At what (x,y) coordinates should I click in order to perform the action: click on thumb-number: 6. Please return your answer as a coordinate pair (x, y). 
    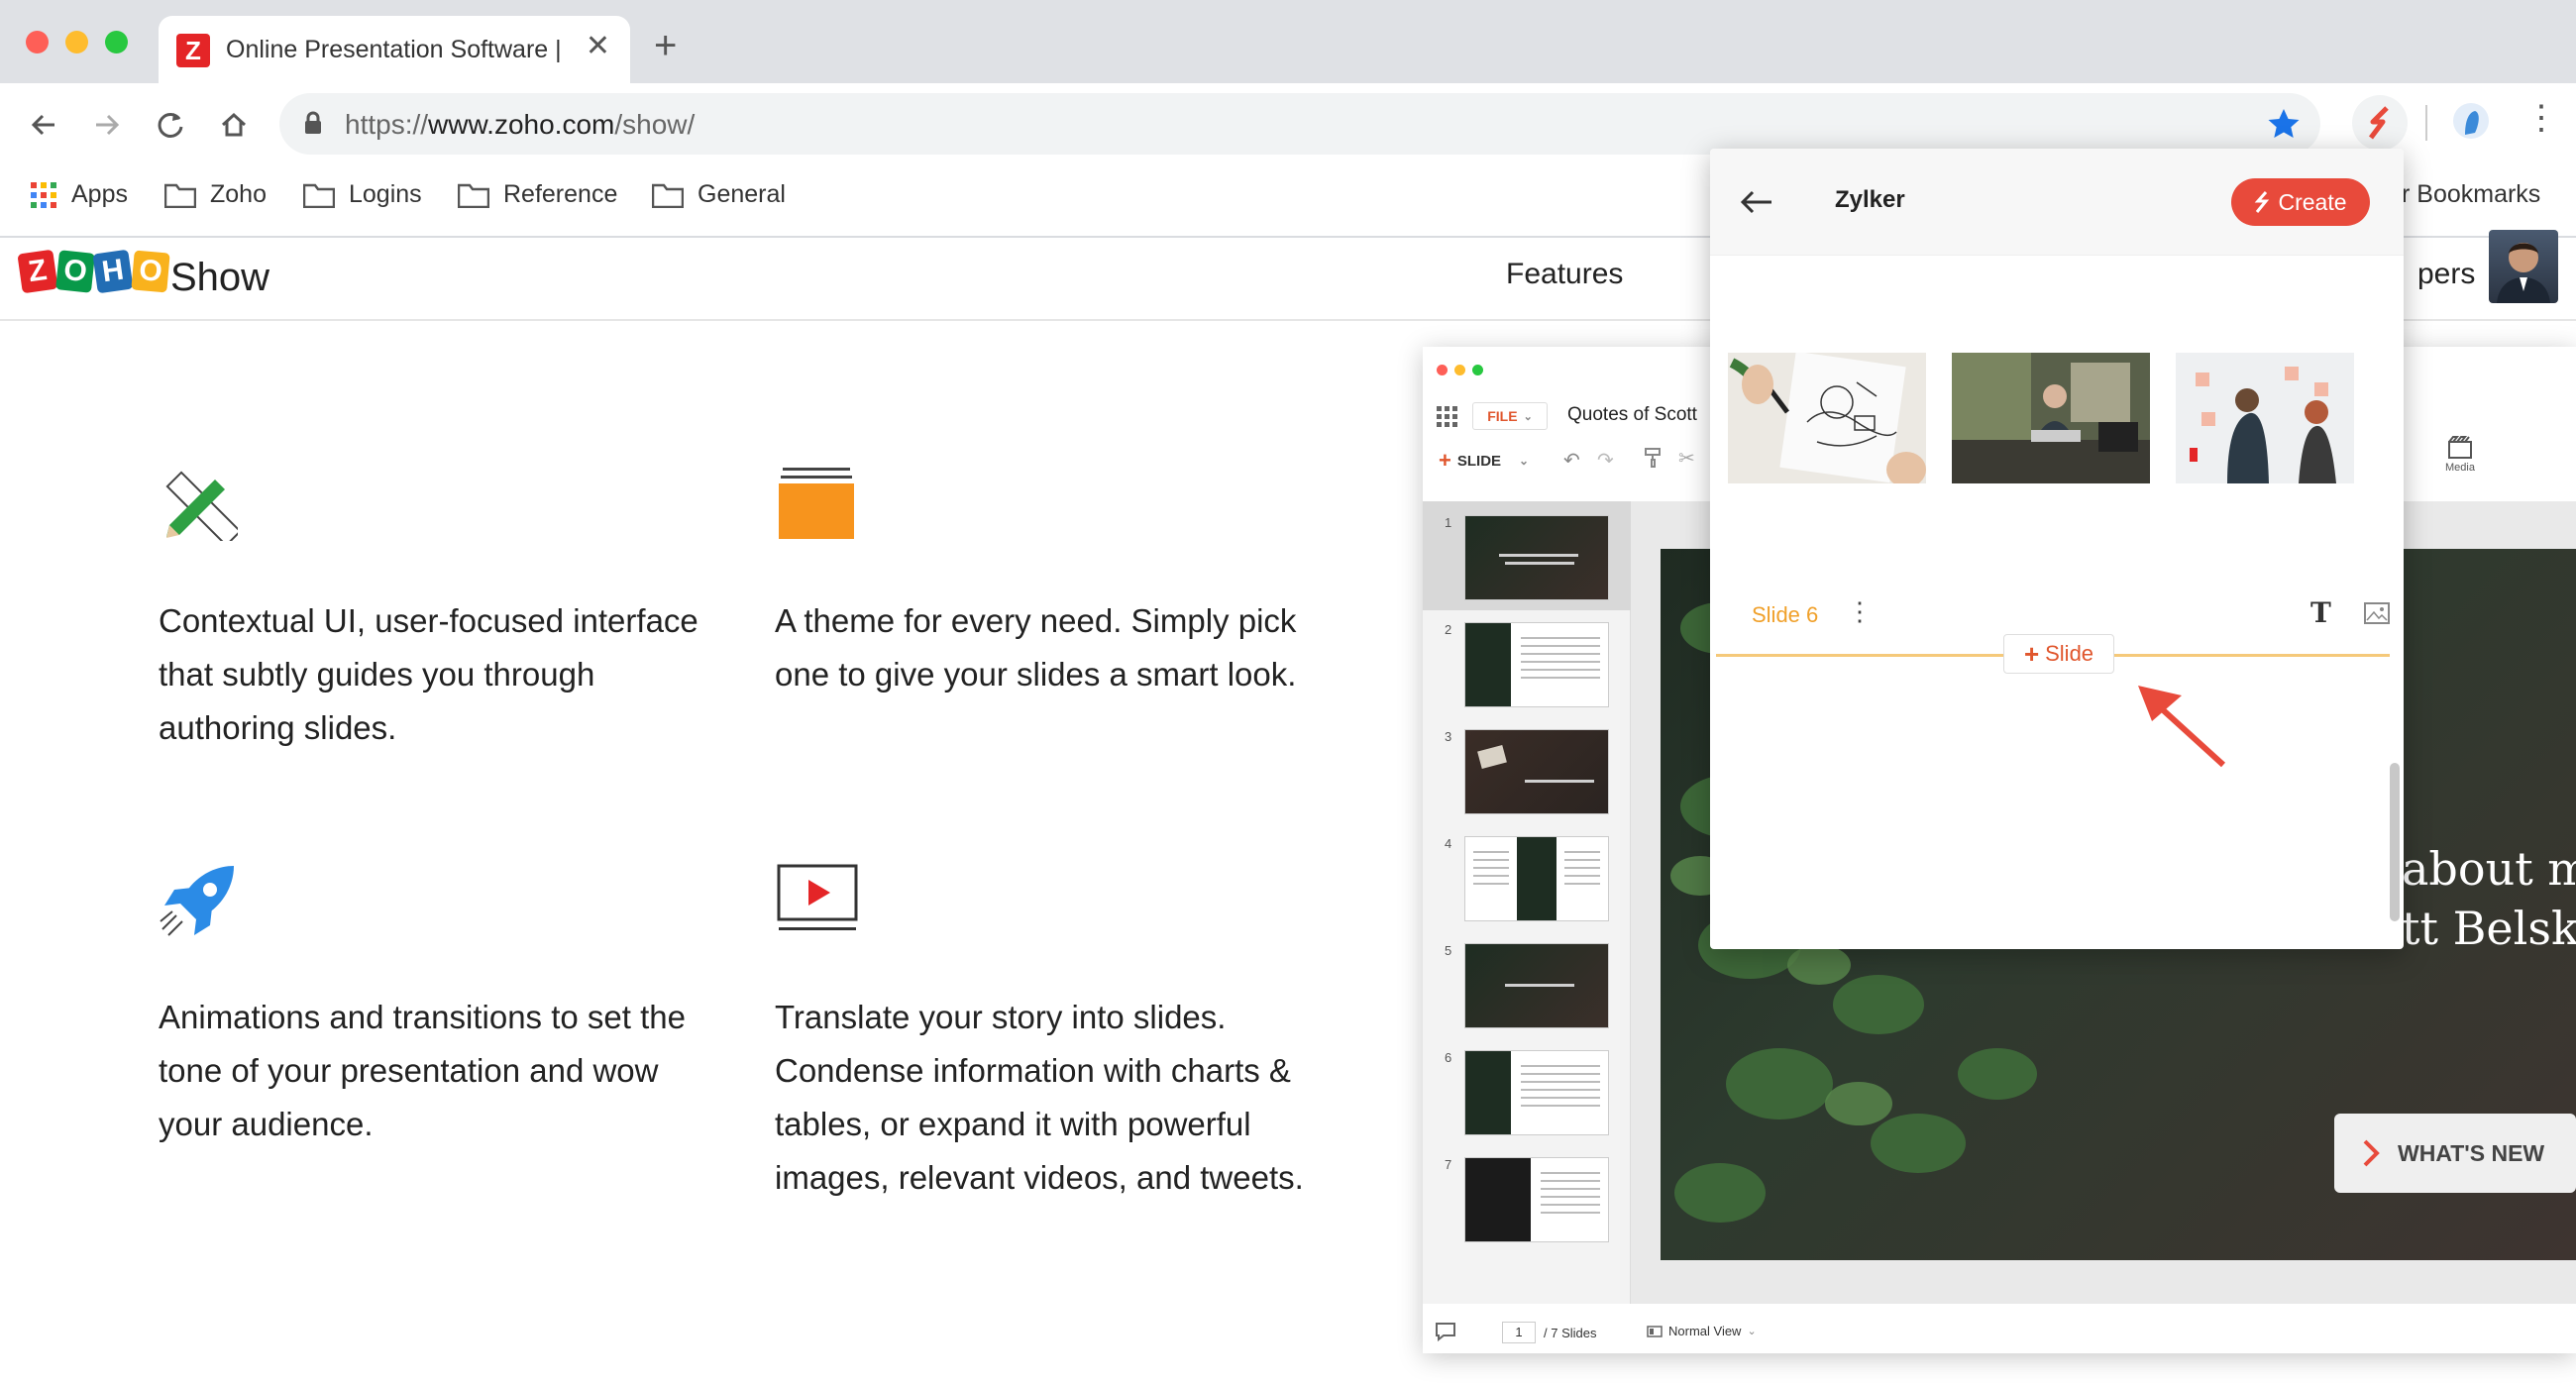
    Looking at the image, I should click on (1448, 1057).